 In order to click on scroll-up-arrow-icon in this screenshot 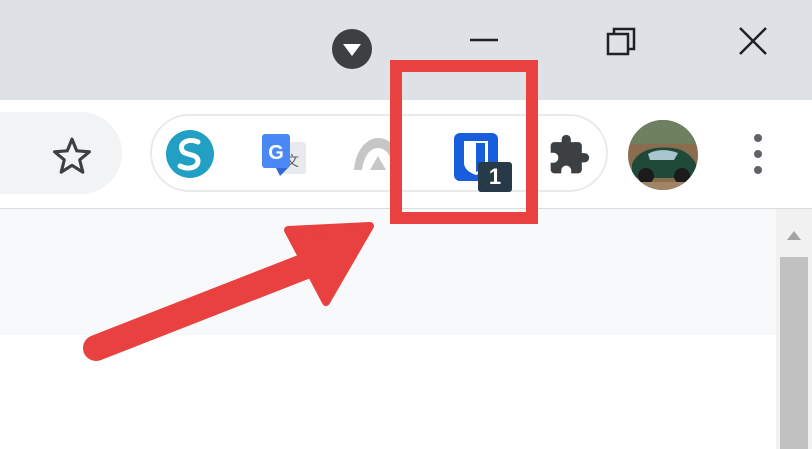, I will do `click(794, 235)`.